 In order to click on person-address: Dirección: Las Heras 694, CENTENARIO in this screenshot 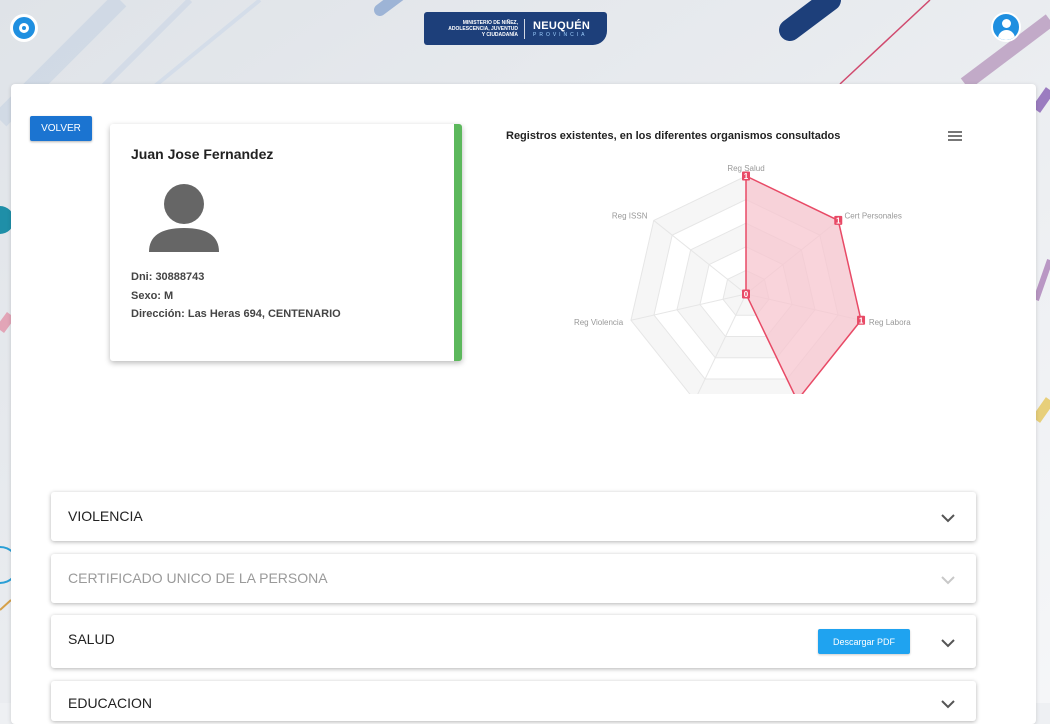, I will do `click(236, 314)`.